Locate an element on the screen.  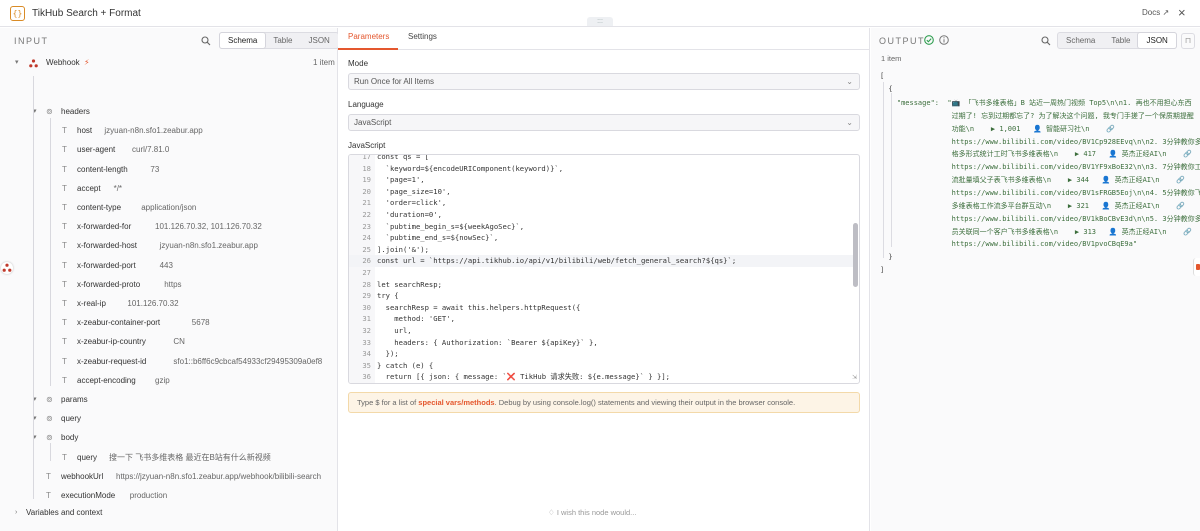
lightbulb-icon: ♢ is located at coordinates (552, 512).